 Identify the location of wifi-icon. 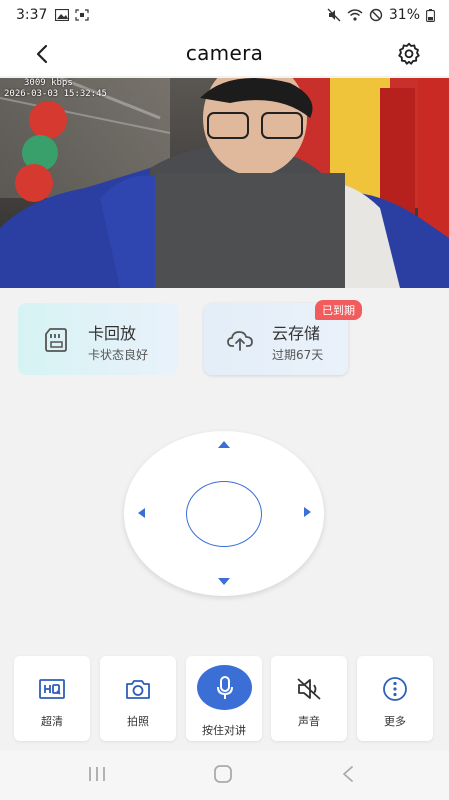
(355, 15).